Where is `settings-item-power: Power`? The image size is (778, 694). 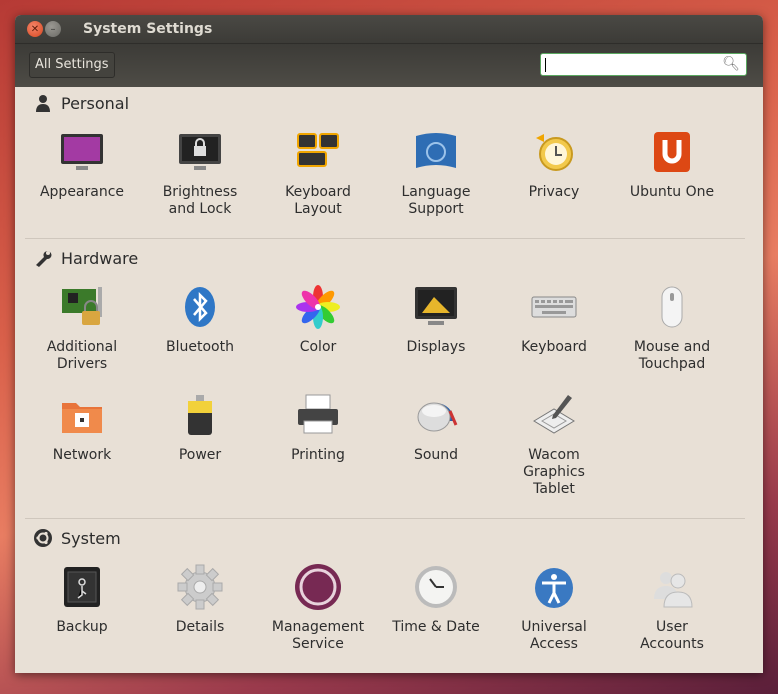
settings-item-power: Power is located at coordinates (200, 427).